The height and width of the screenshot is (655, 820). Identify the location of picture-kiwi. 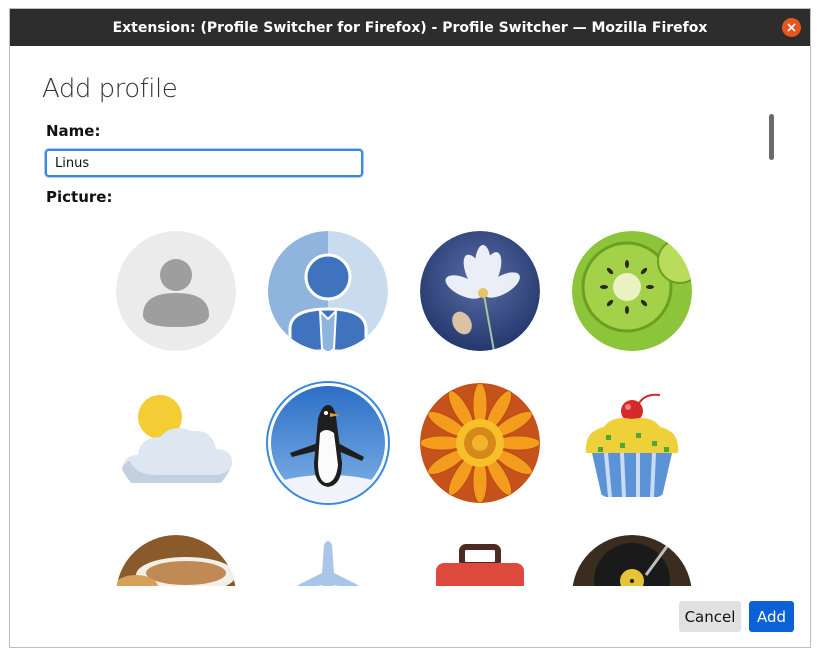
(632, 291).